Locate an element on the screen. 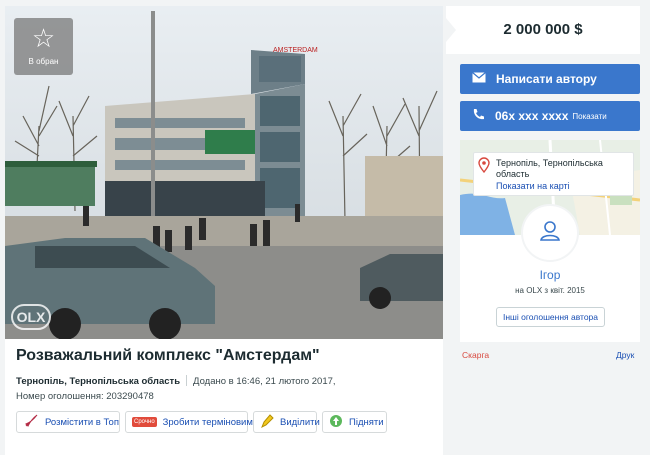 This screenshot has width=650, height=455. svg-text: AMSTERDAM is located at coordinates (295, 50).